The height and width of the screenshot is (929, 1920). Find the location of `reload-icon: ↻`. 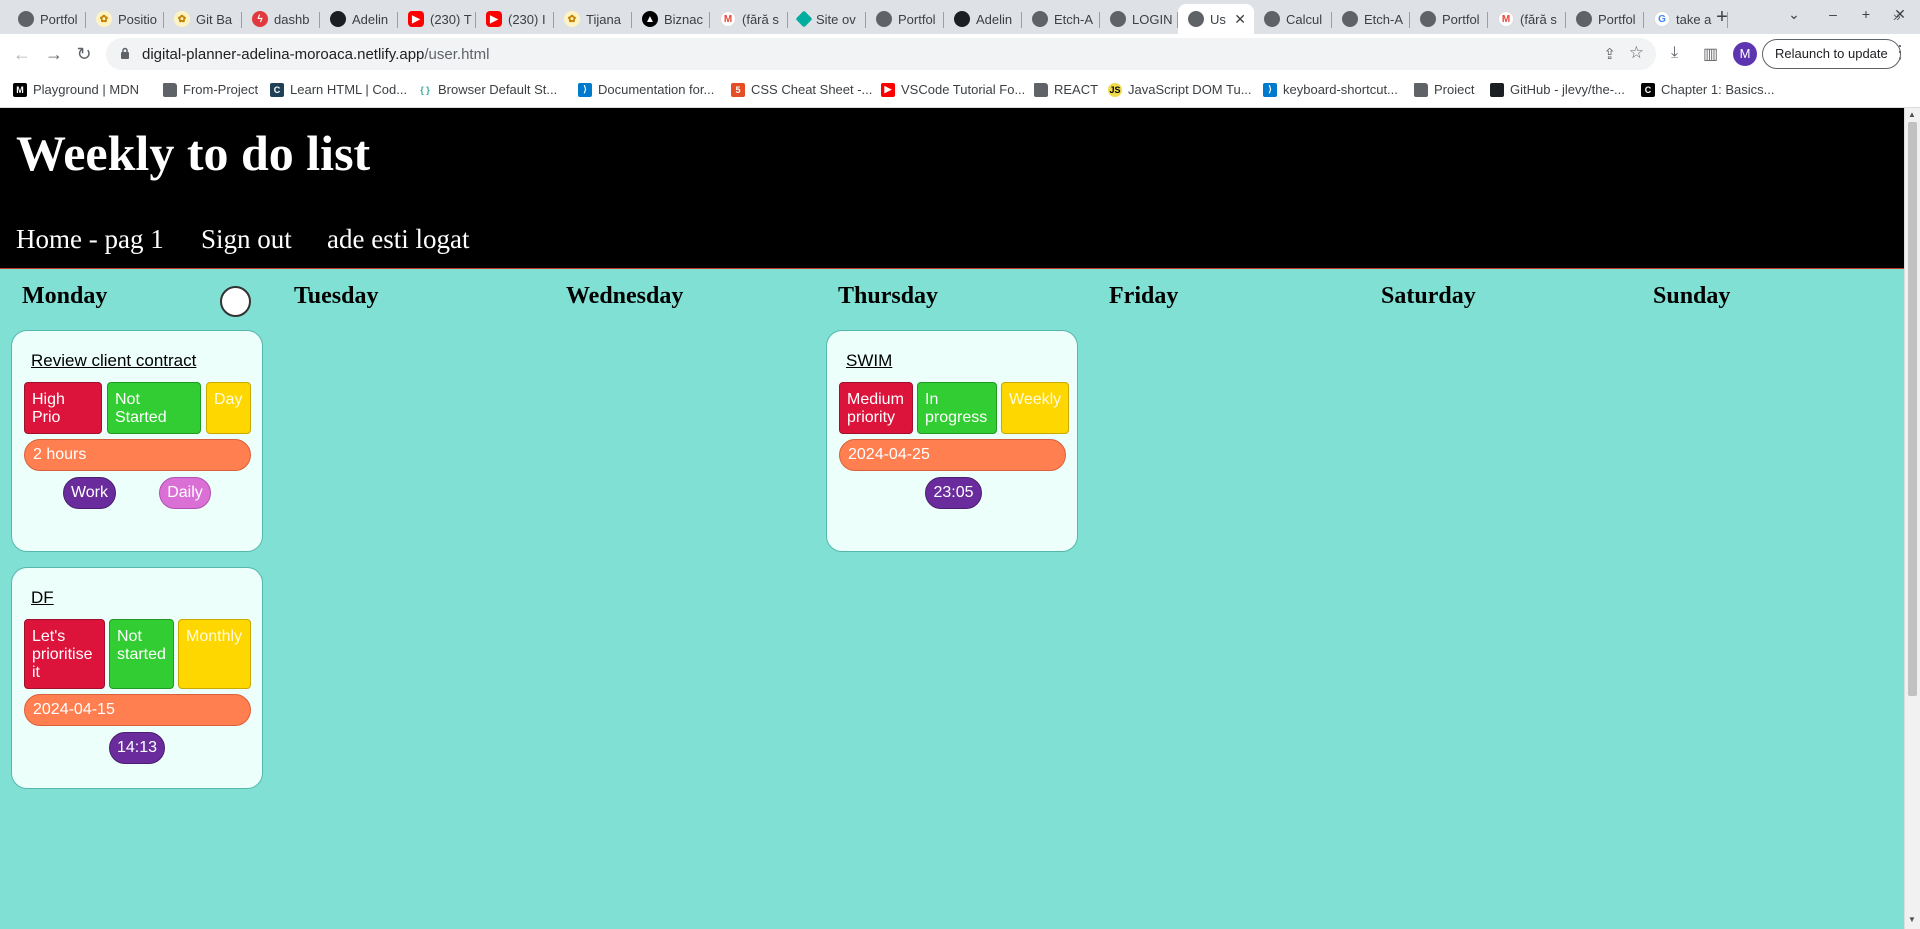

reload-icon: ↻ is located at coordinates (84, 54).